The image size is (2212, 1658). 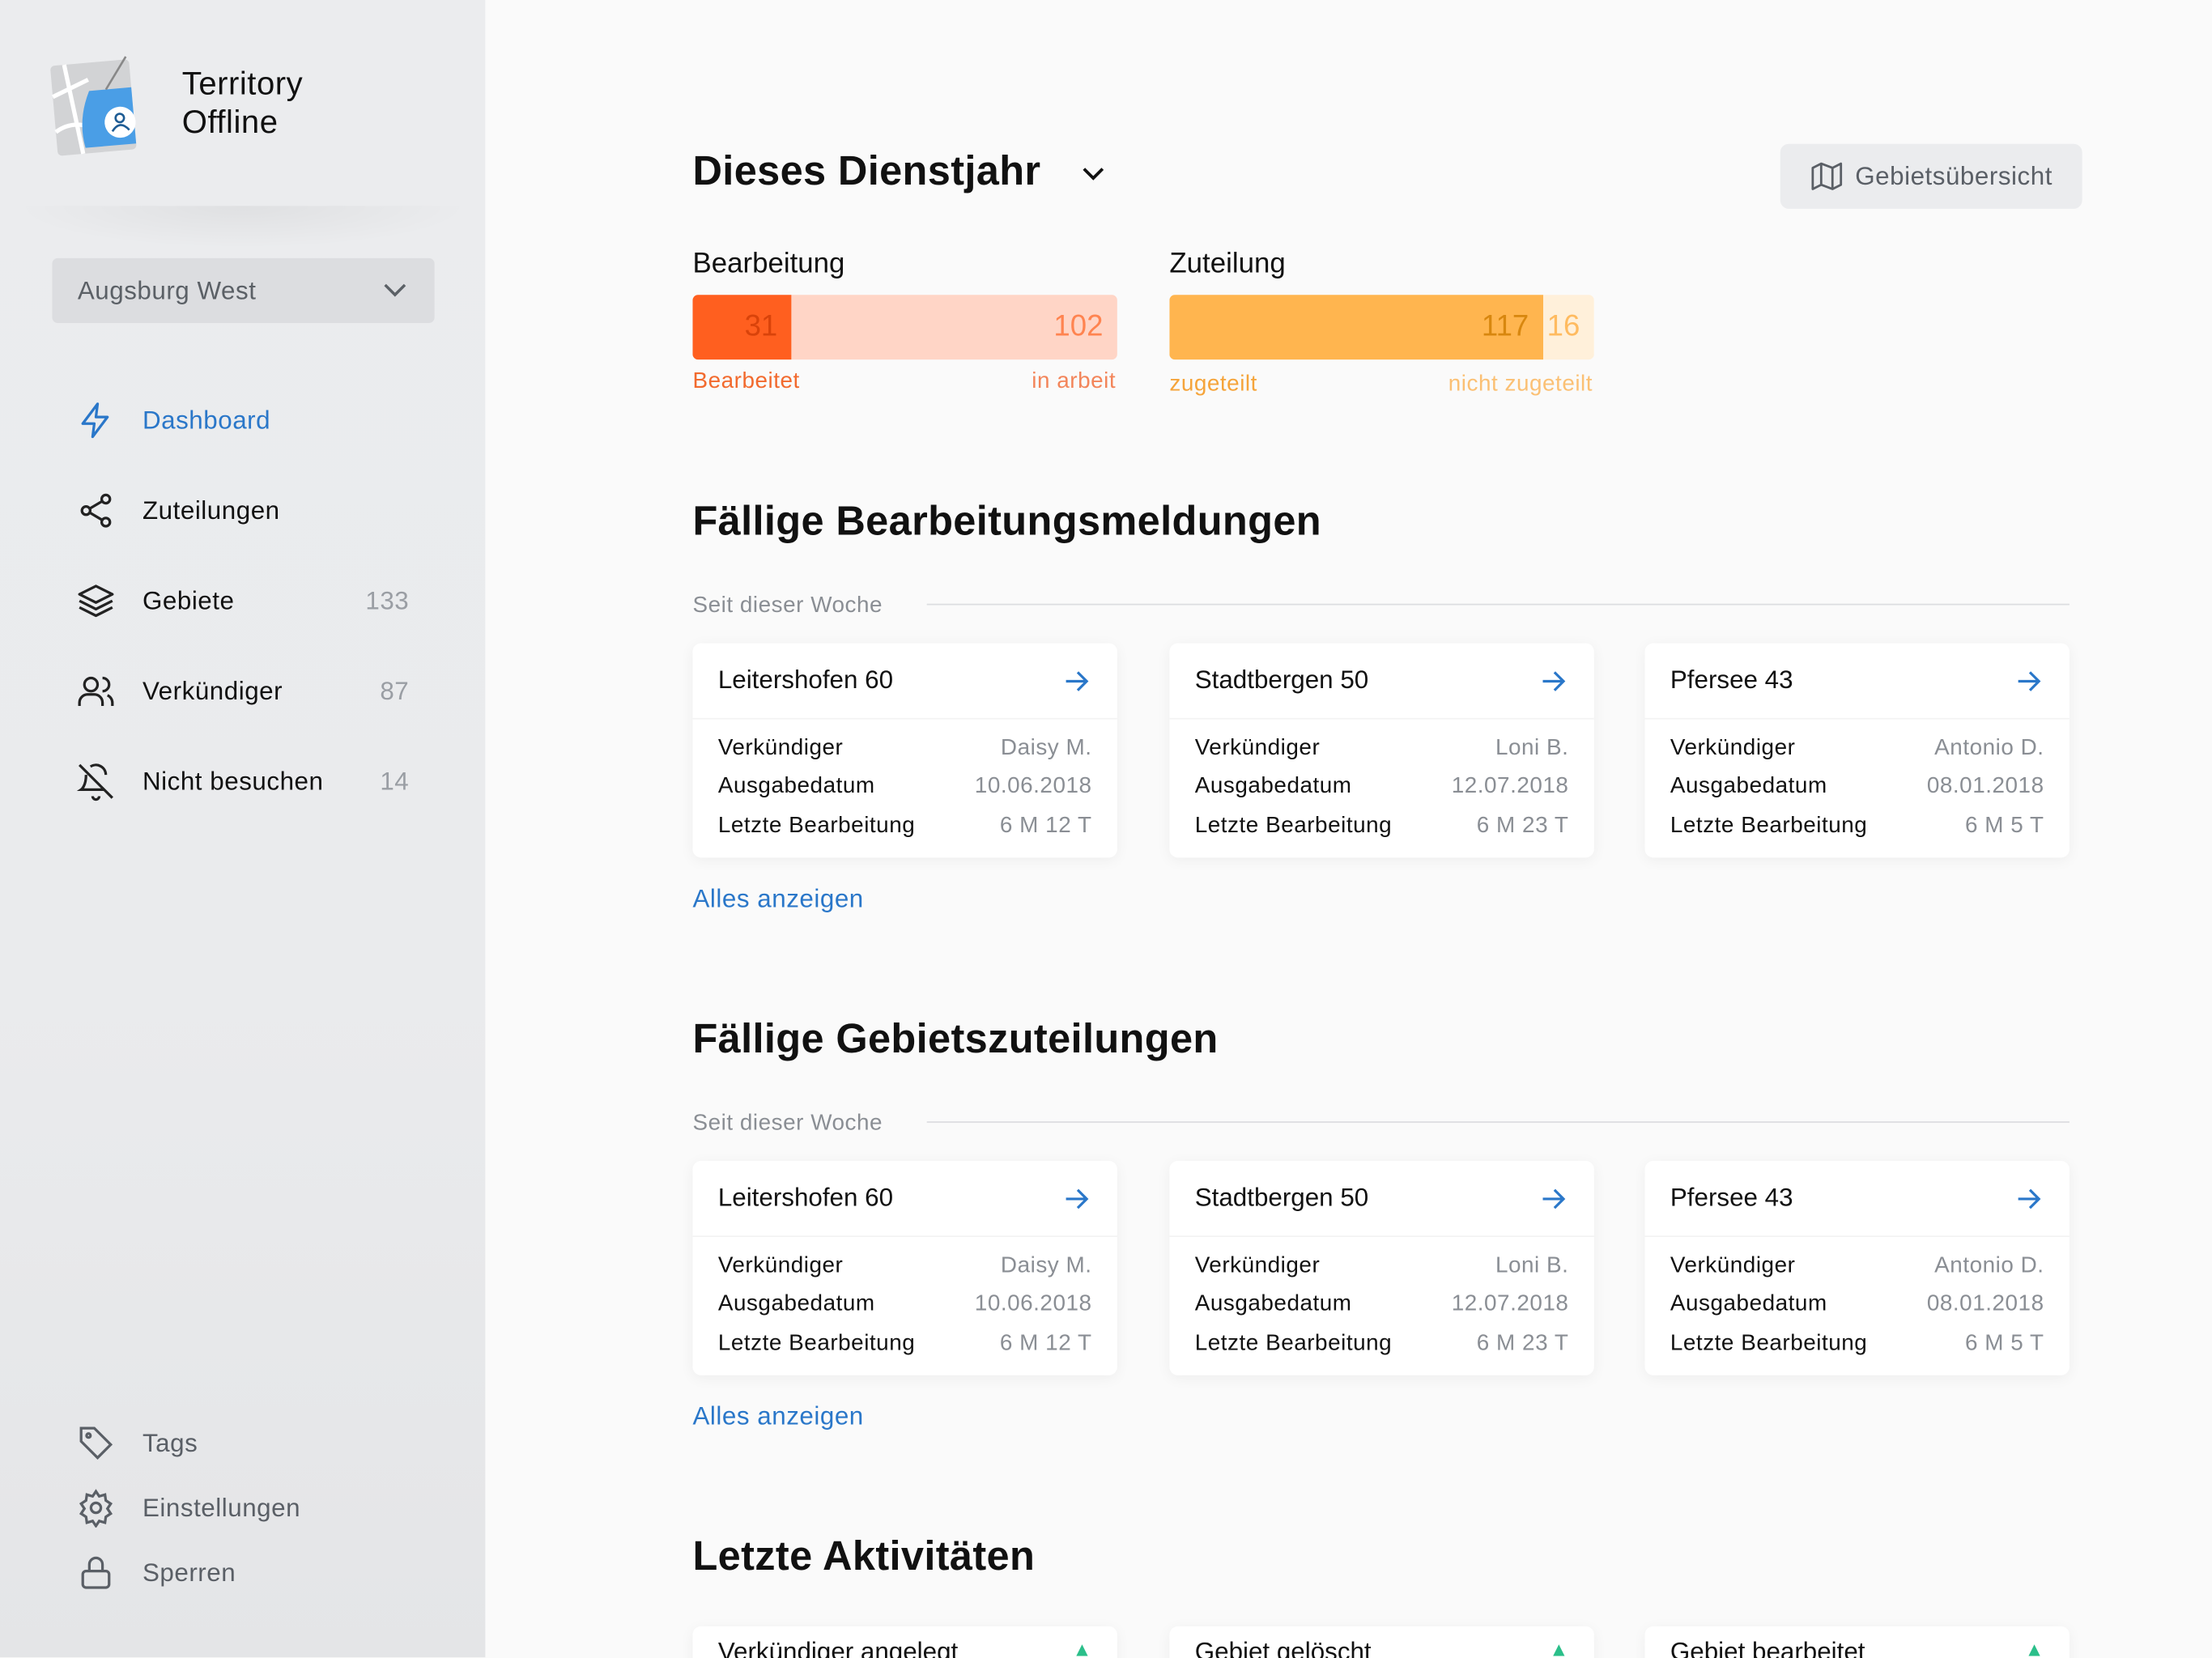 What do you see at coordinates (387, 599) in the screenshot?
I see `sidebar-item-count: 133` at bounding box center [387, 599].